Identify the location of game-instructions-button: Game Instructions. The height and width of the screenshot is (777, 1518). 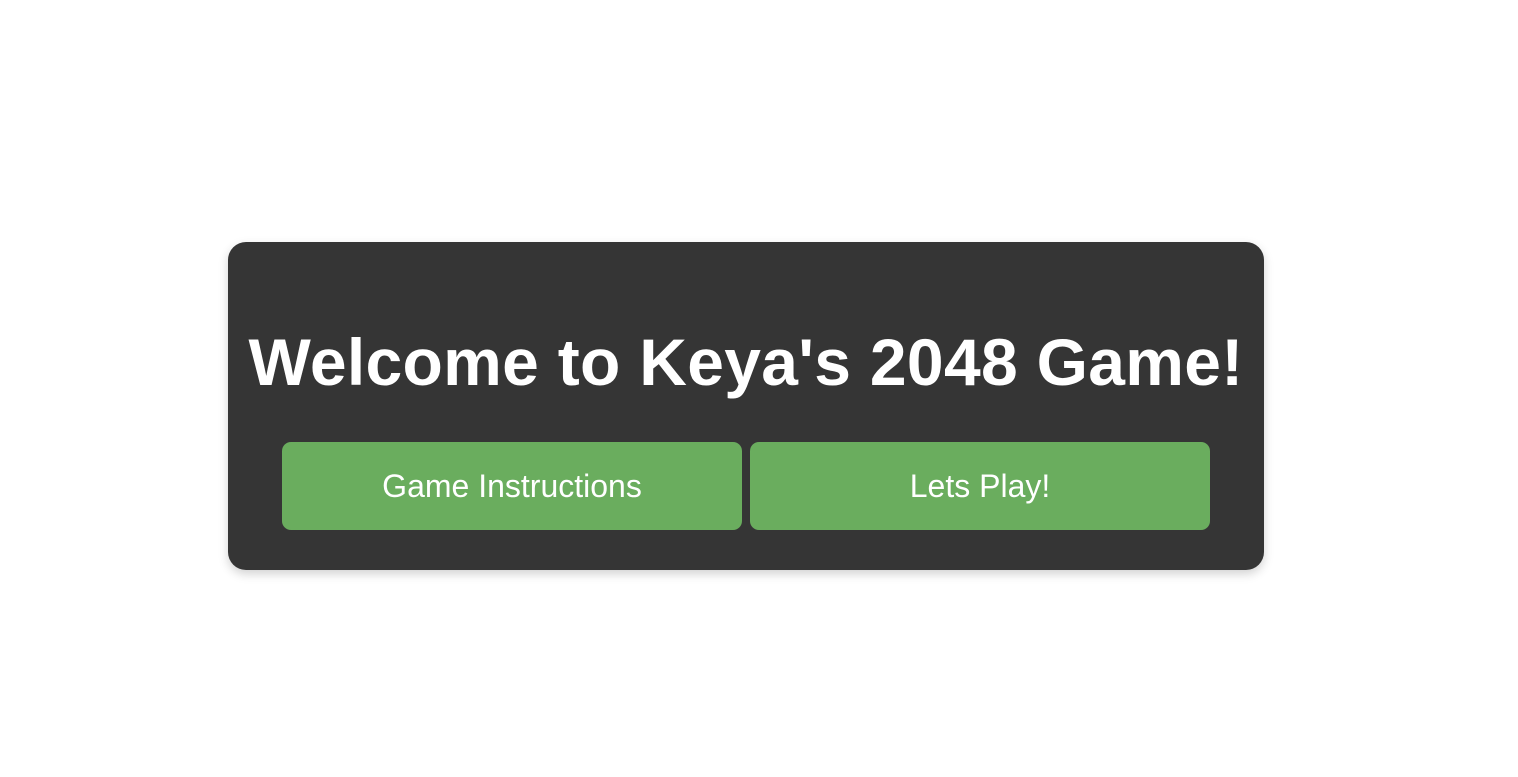
(512, 486).